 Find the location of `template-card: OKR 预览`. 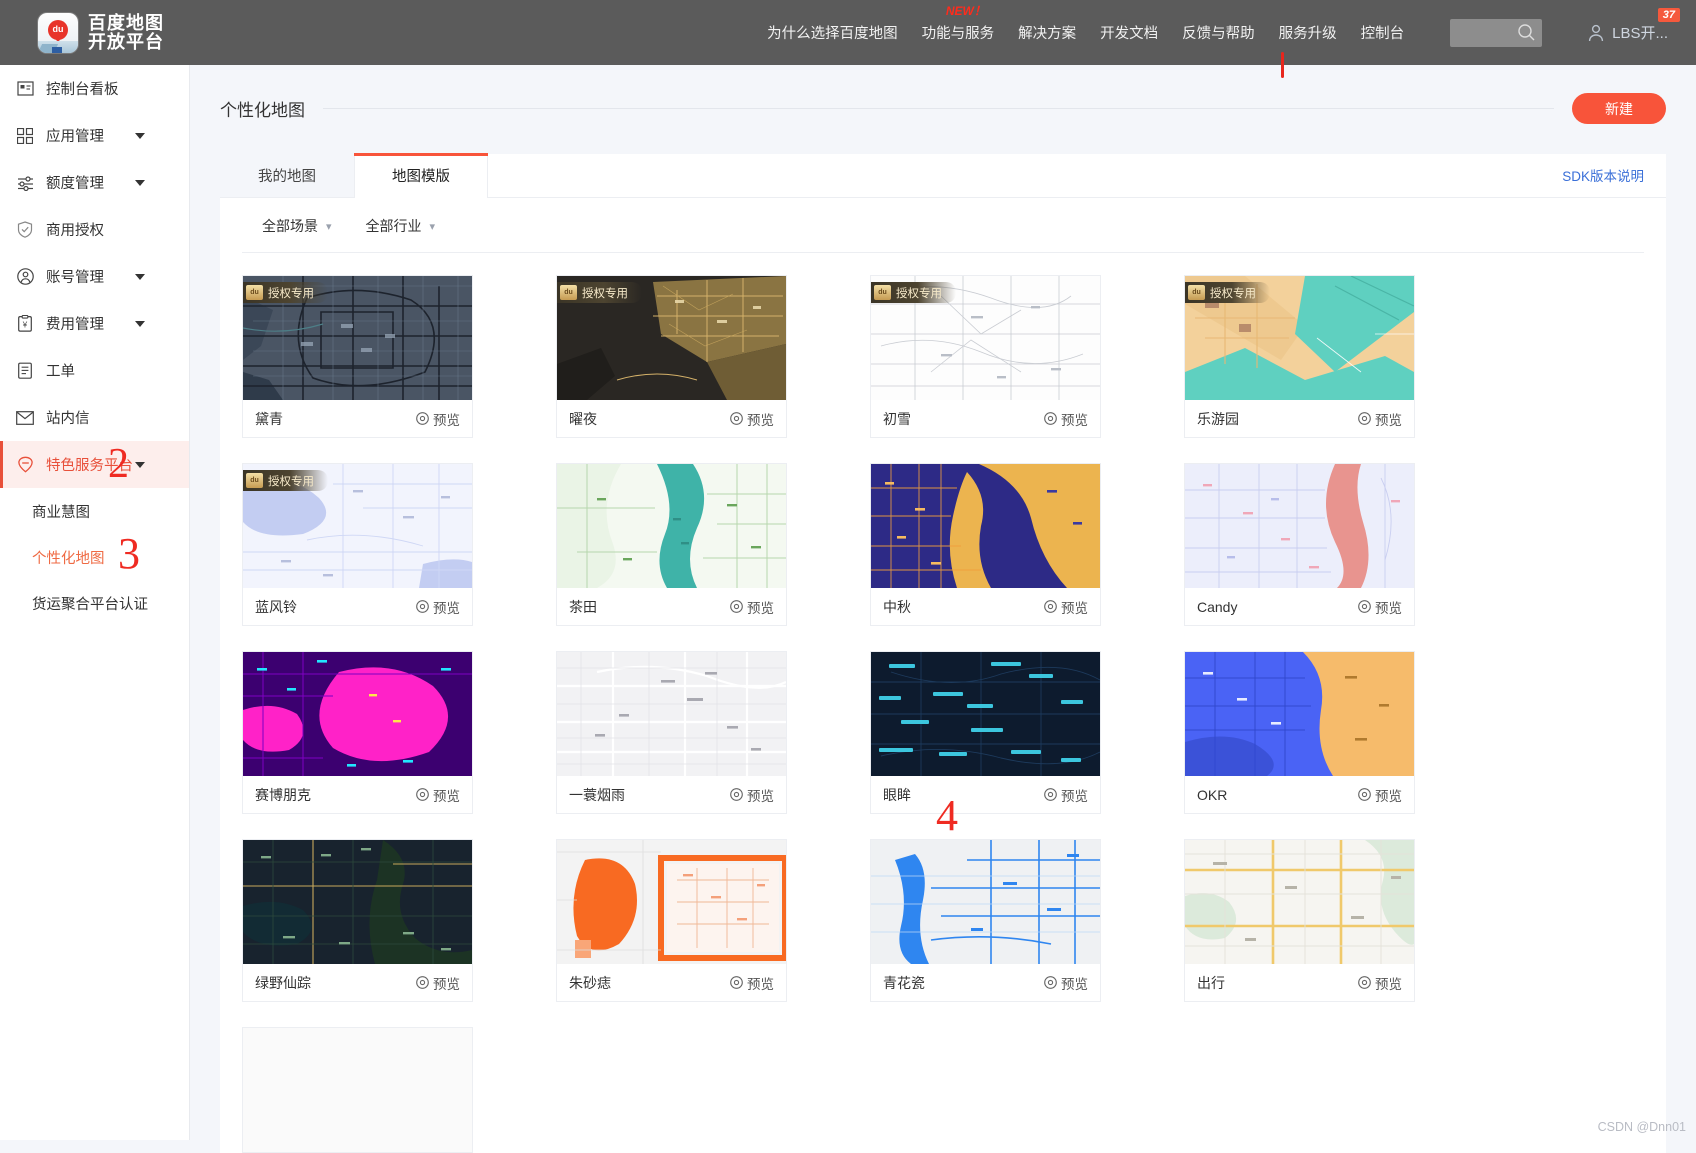

template-card: OKR 预览 is located at coordinates (1299, 732).